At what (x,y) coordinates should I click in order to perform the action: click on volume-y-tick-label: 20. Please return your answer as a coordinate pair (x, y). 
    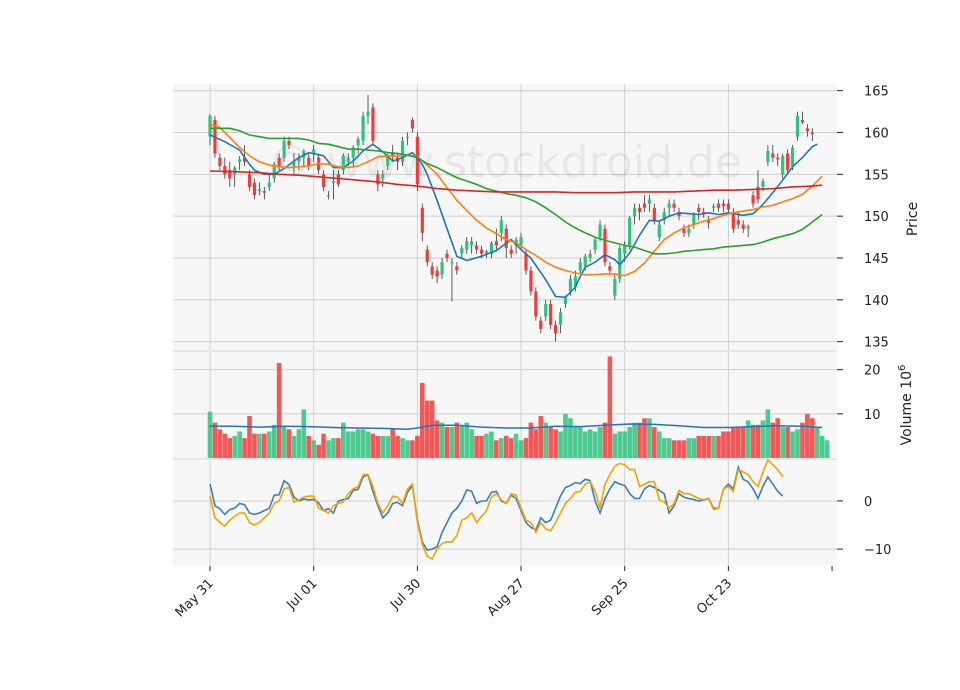
    Looking at the image, I should click on (872, 371).